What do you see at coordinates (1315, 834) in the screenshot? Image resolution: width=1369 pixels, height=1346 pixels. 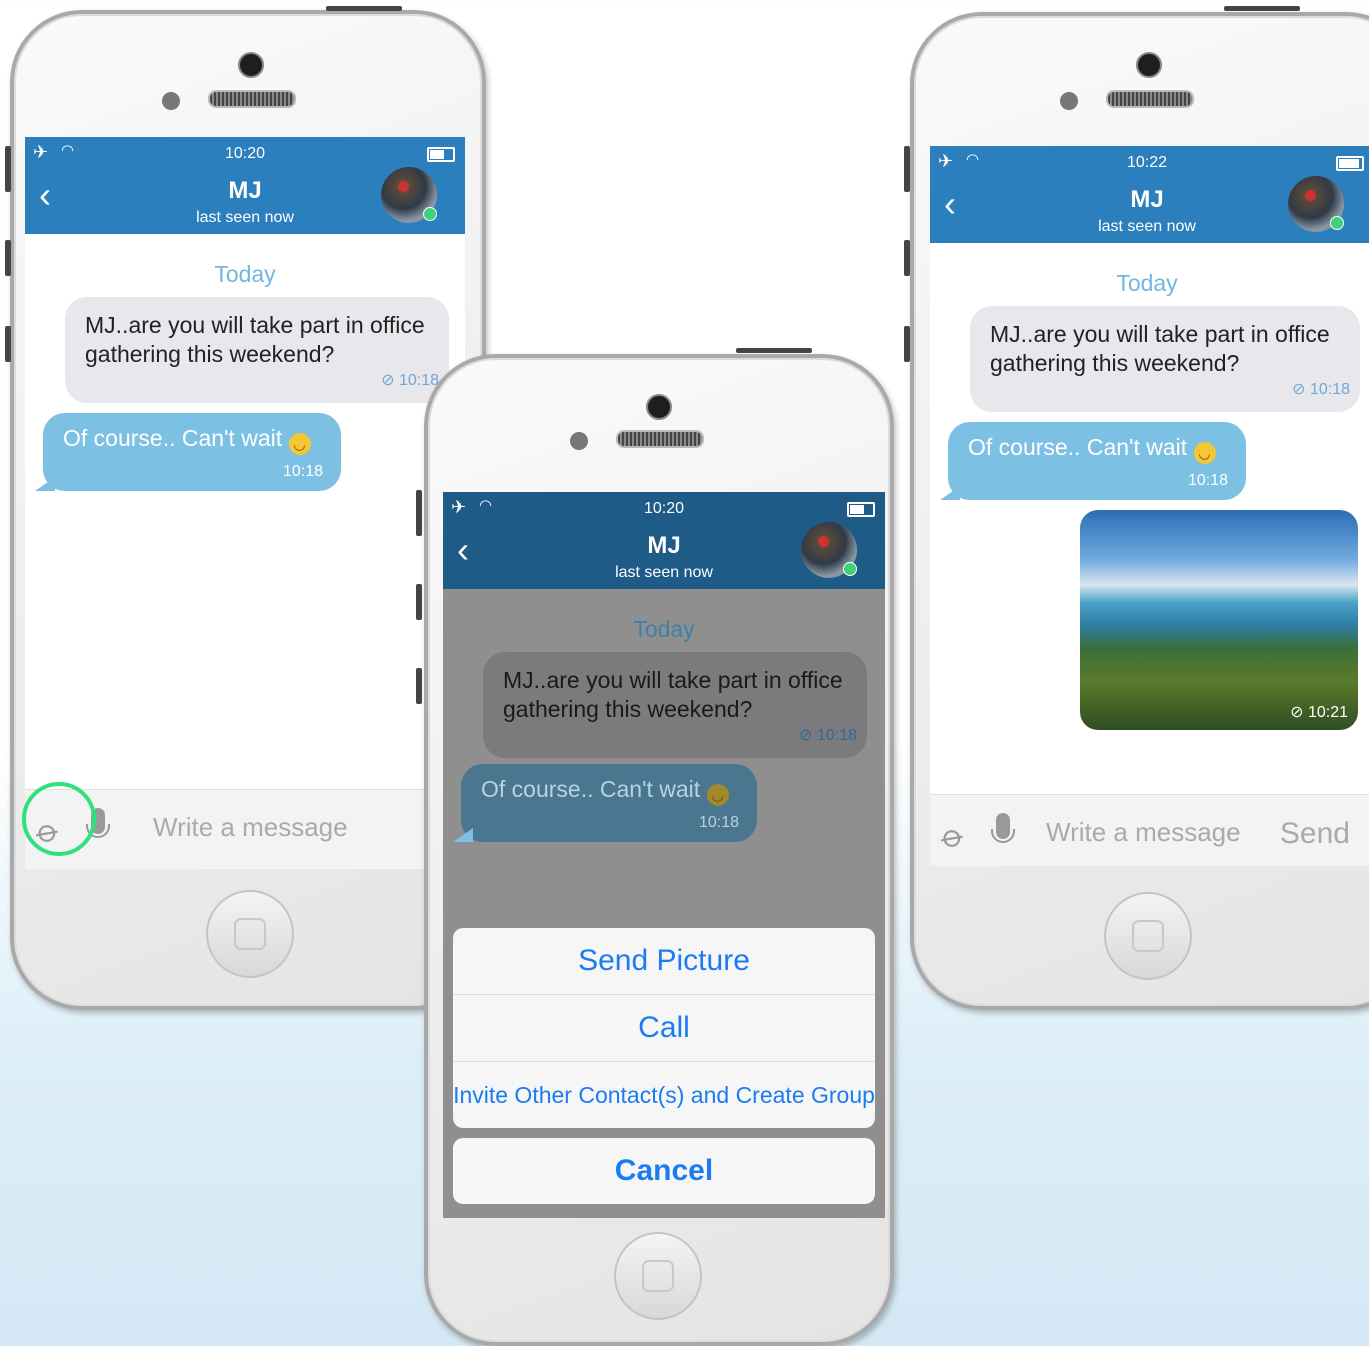 I see `send-button: Send` at bounding box center [1315, 834].